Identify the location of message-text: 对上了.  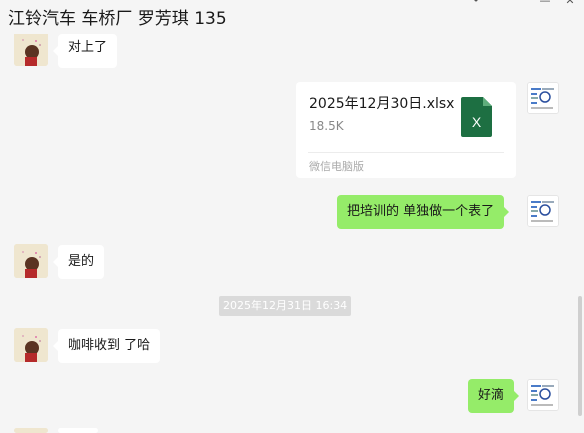
(88, 47).